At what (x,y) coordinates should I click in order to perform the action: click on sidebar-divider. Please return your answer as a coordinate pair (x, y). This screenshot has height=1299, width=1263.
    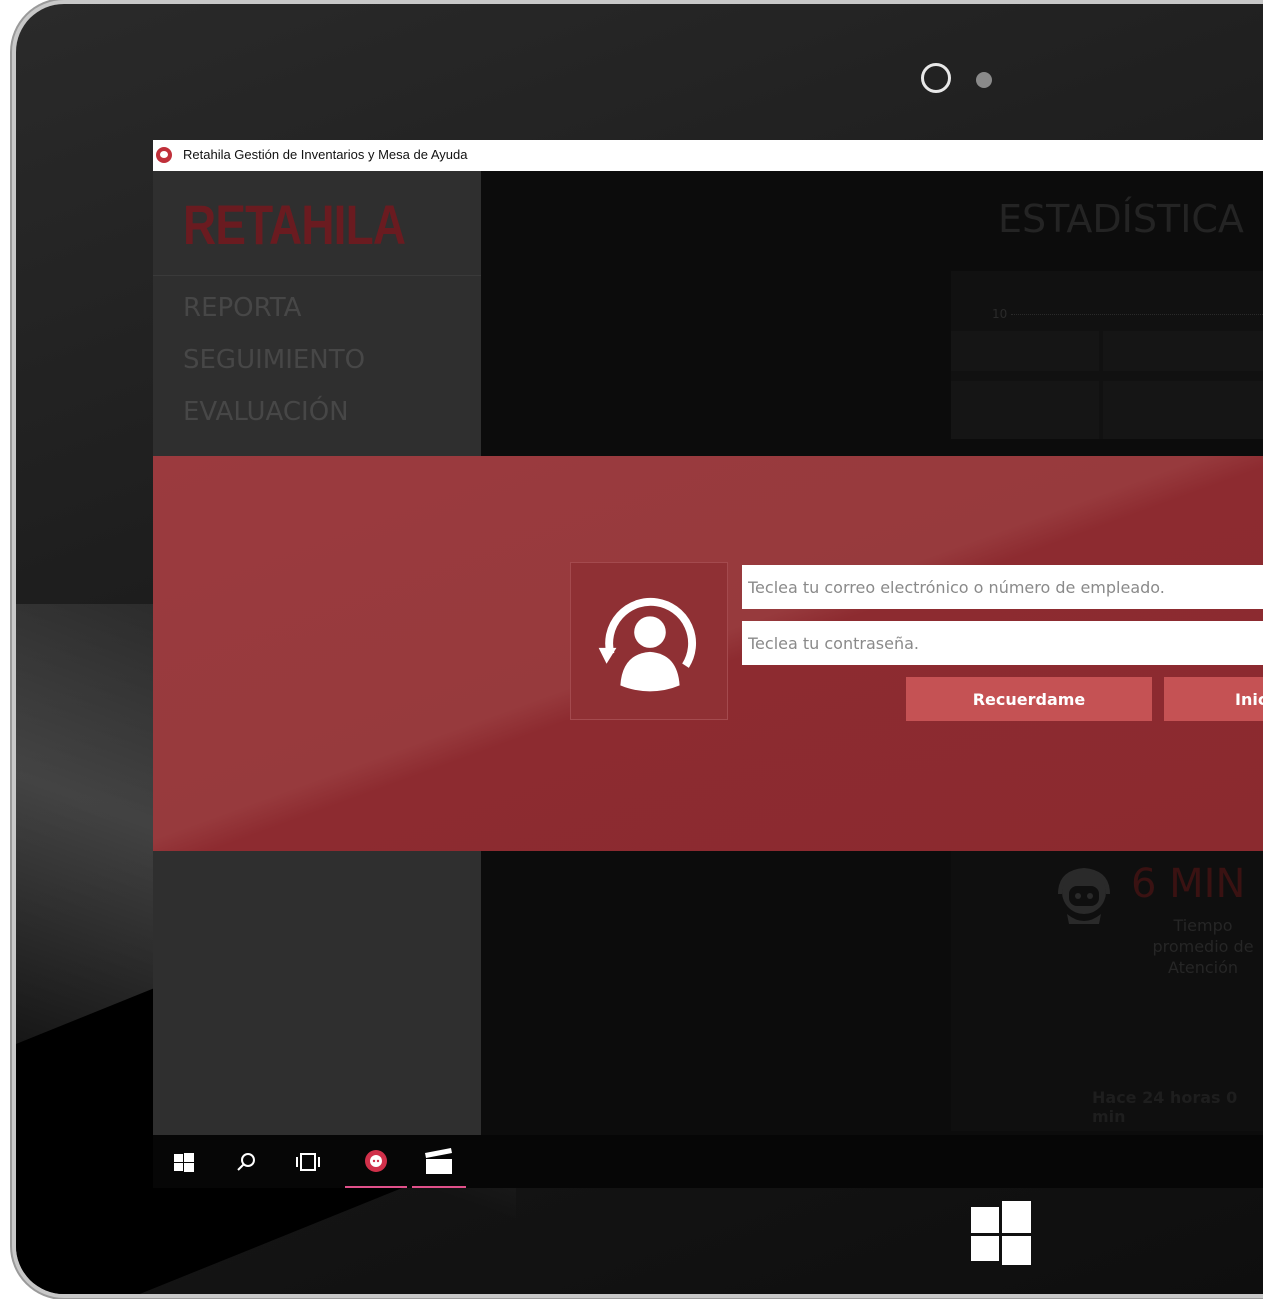
    Looking at the image, I should click on (317, 275).